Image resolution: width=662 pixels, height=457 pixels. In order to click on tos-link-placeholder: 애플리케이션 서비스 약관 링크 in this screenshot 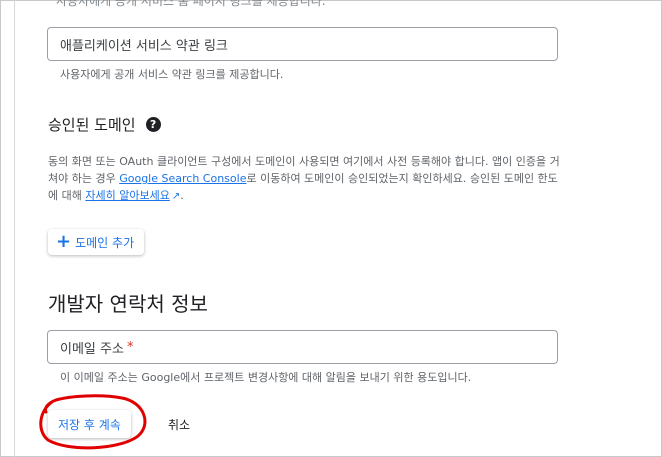, I will do `click(144, 46)`.